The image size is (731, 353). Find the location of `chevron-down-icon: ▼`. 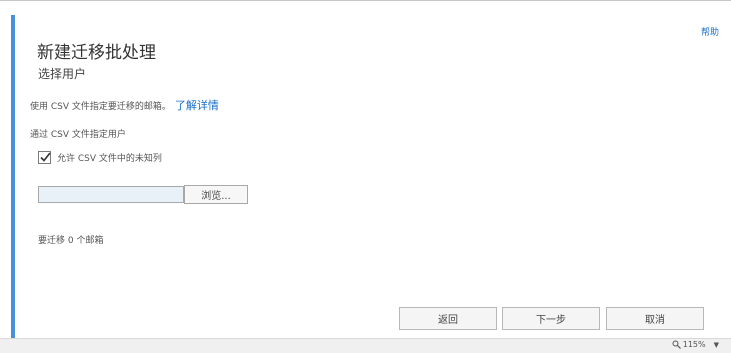

chevron-down-icon: ▼ is located at coordinates (716, 344).